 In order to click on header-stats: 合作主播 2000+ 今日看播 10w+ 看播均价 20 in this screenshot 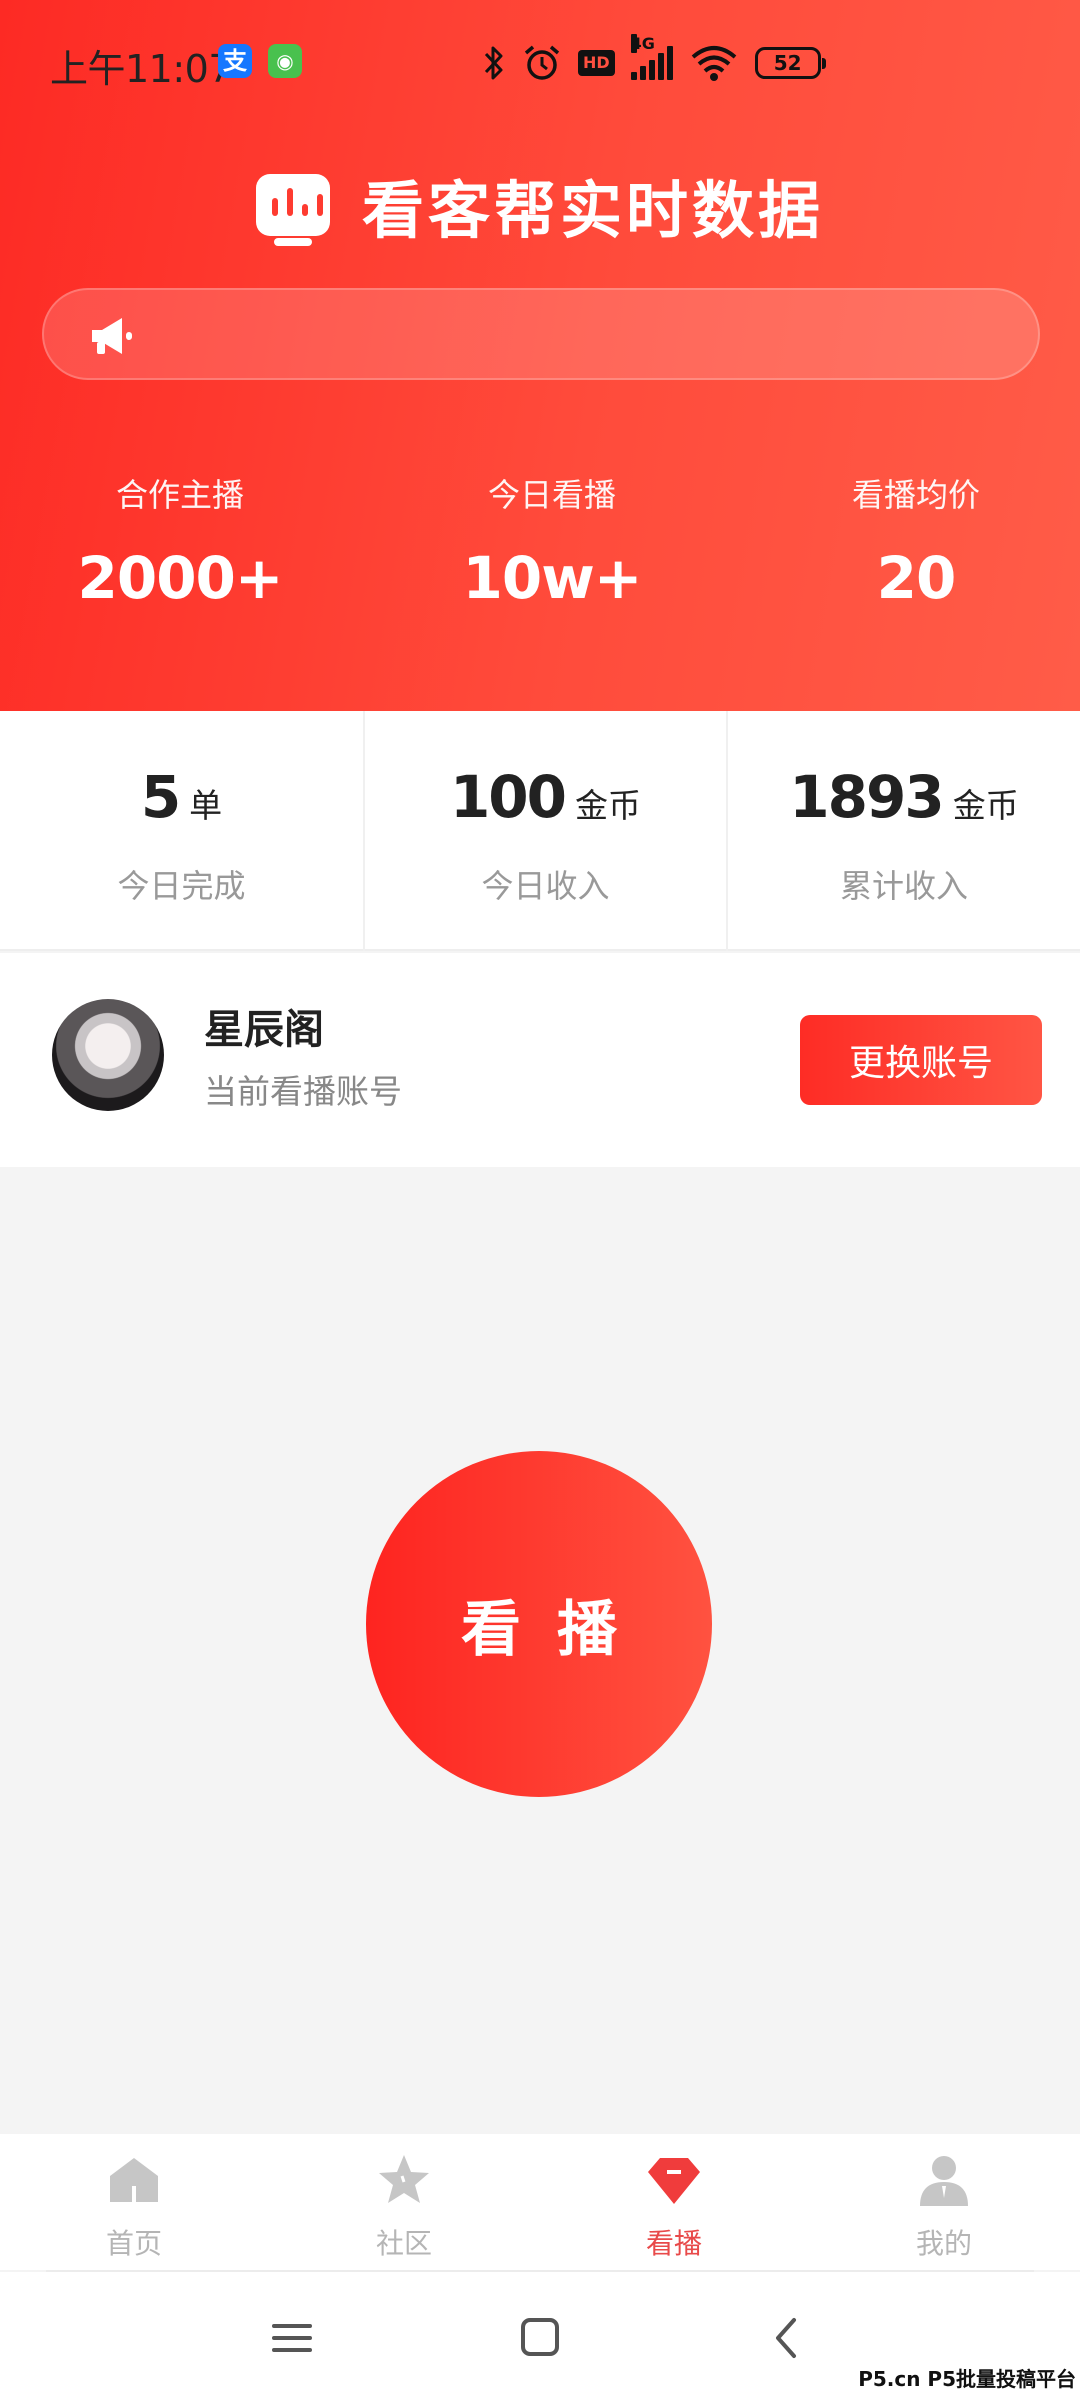, I will do `click(540, 550)`.